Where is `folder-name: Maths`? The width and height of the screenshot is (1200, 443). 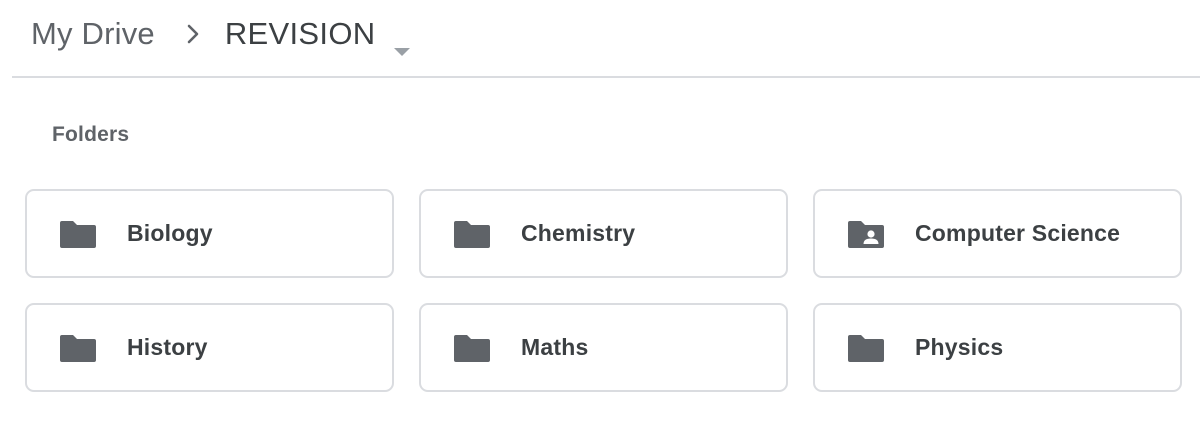
folder-name: Maths is located at coordinates (555, 347).